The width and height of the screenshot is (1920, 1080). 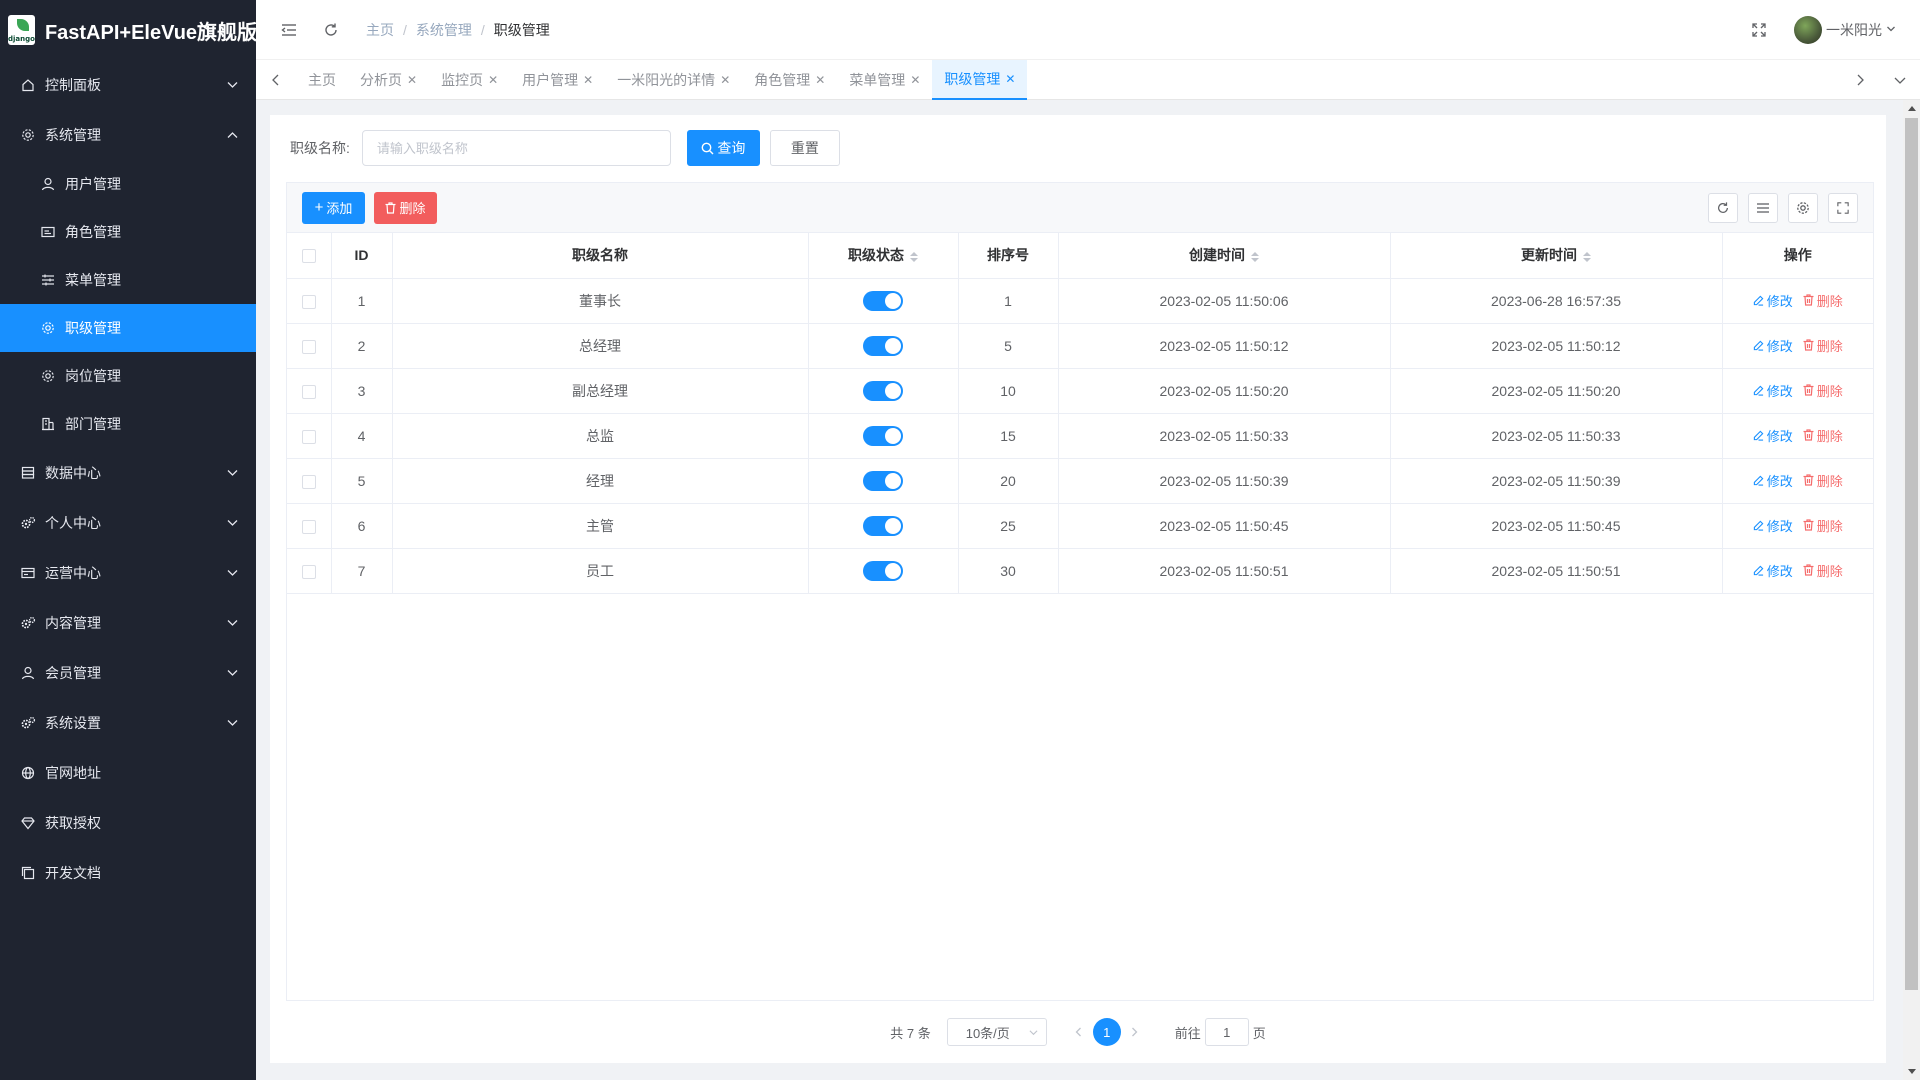 I want to click on page-number-1: 1, so click(x=1106, y=1032).